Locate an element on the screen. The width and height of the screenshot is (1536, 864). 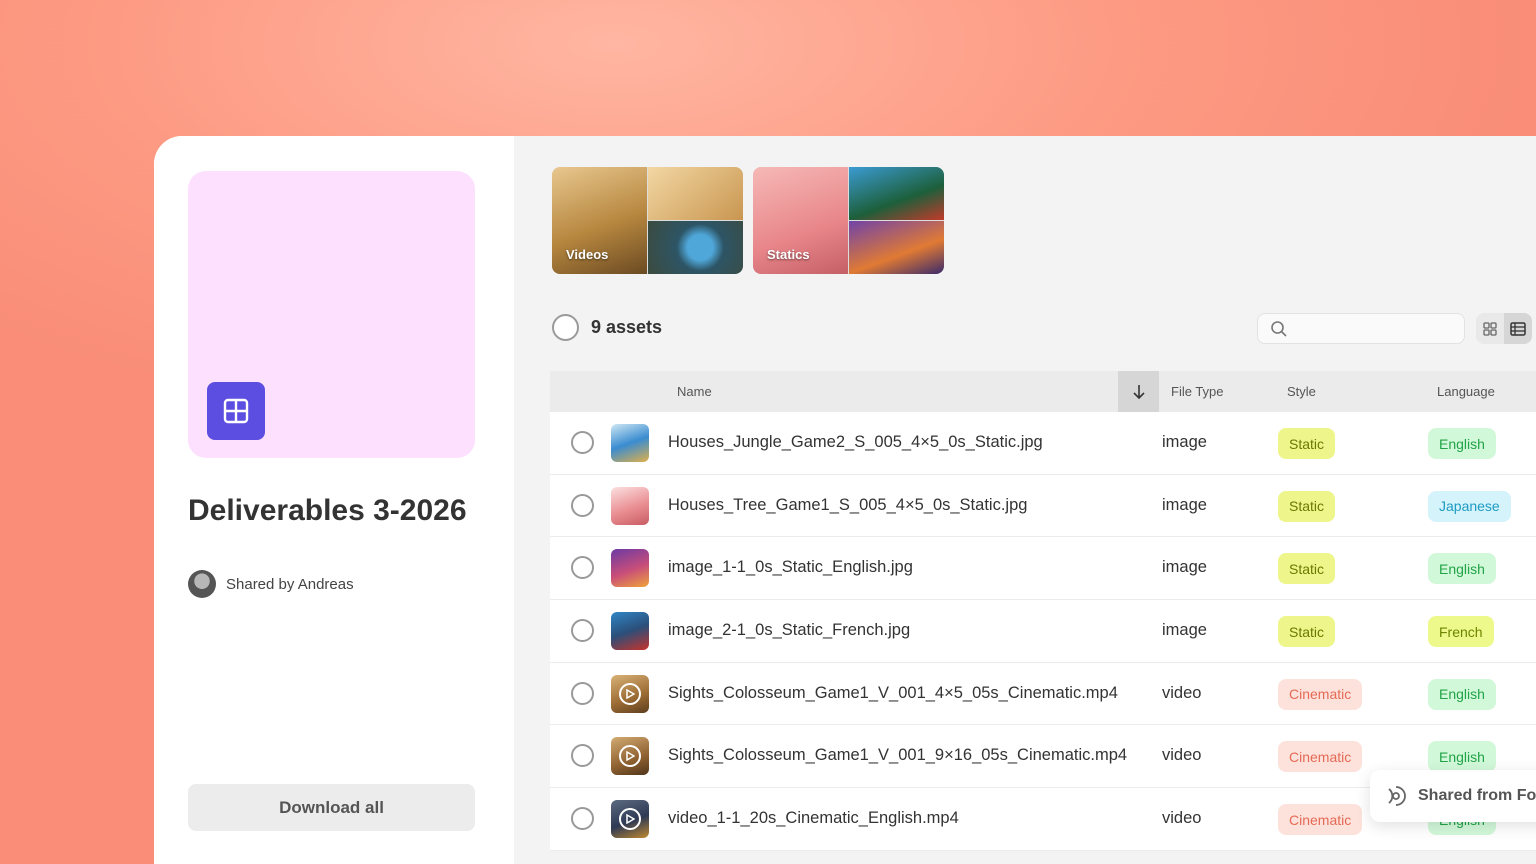
arrow-down-icon is located at coordinates (1138, 391).